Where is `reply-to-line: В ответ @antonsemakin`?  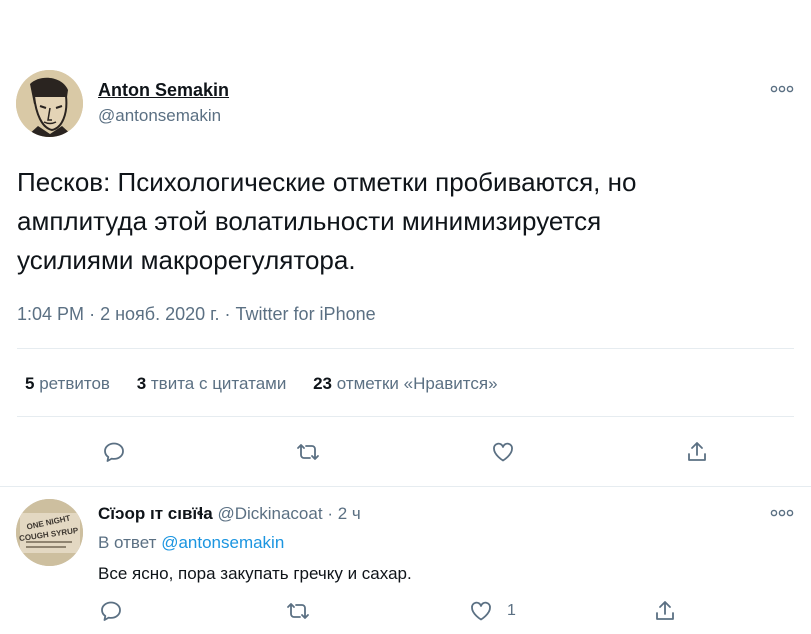 reply-to-line: В ответ @antonsemakin is located at coordinates (191, 543).